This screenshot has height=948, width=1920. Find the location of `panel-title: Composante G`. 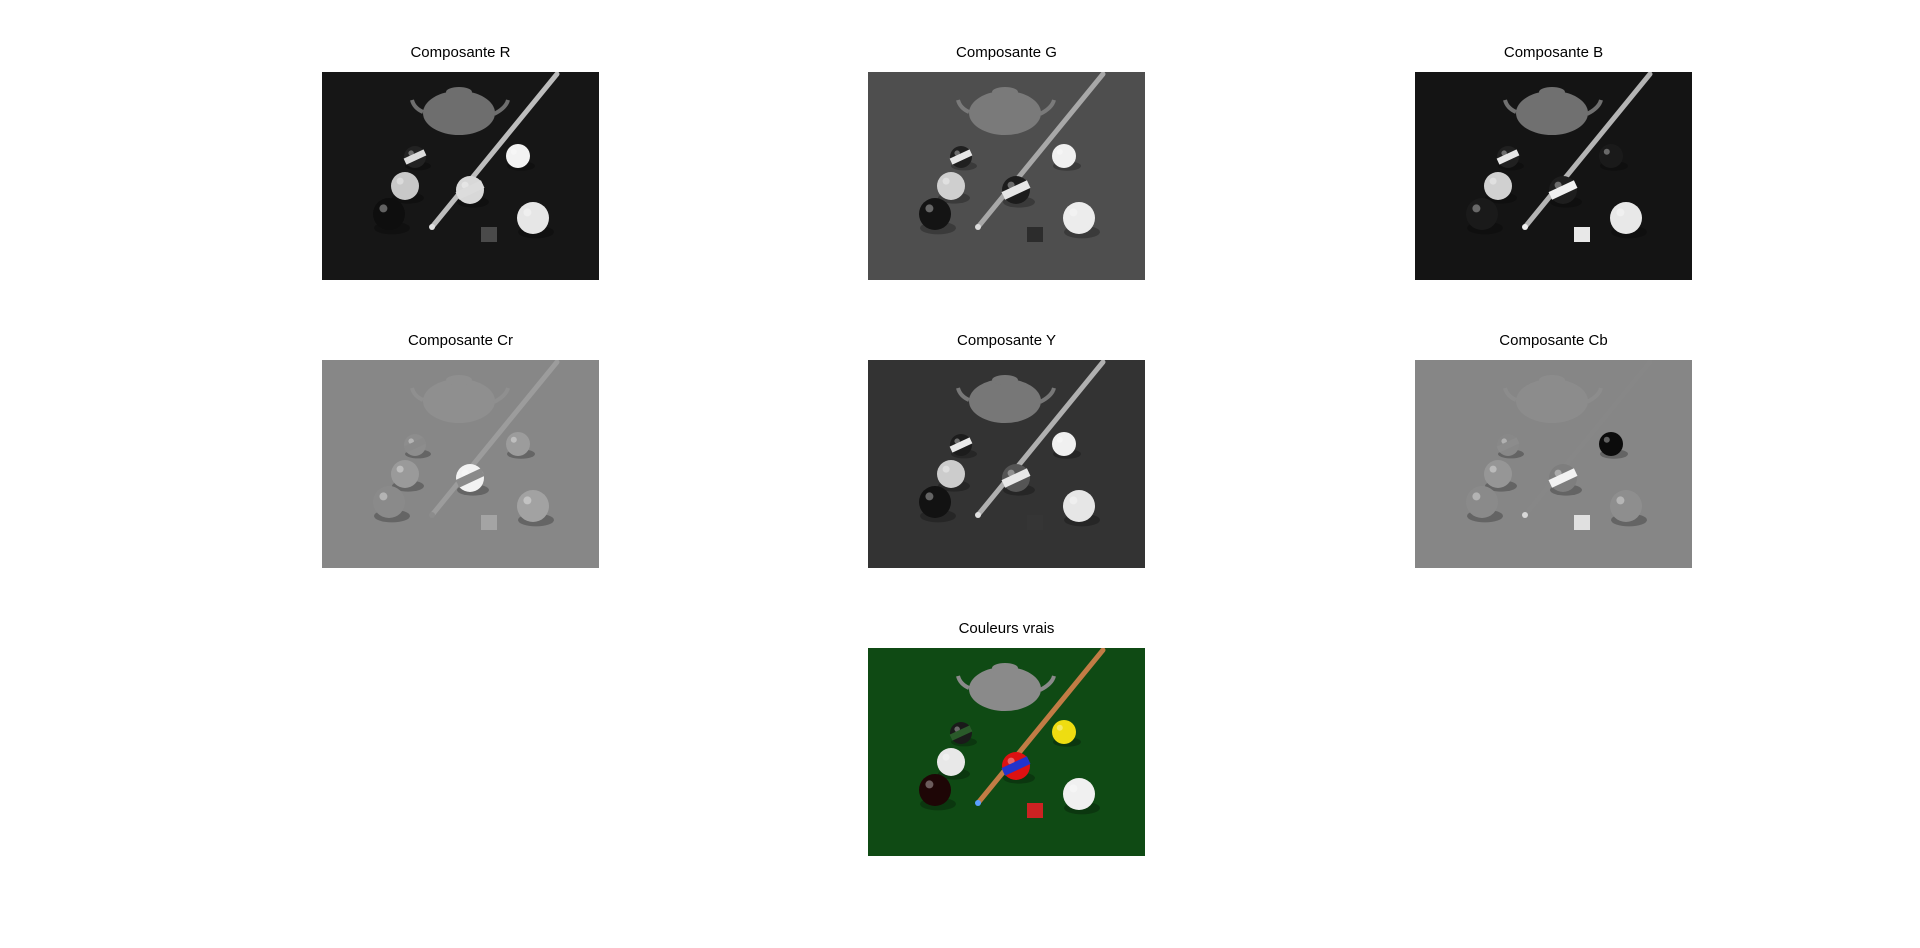

panel-title: Composante G is located at coordinates (1006, 52).